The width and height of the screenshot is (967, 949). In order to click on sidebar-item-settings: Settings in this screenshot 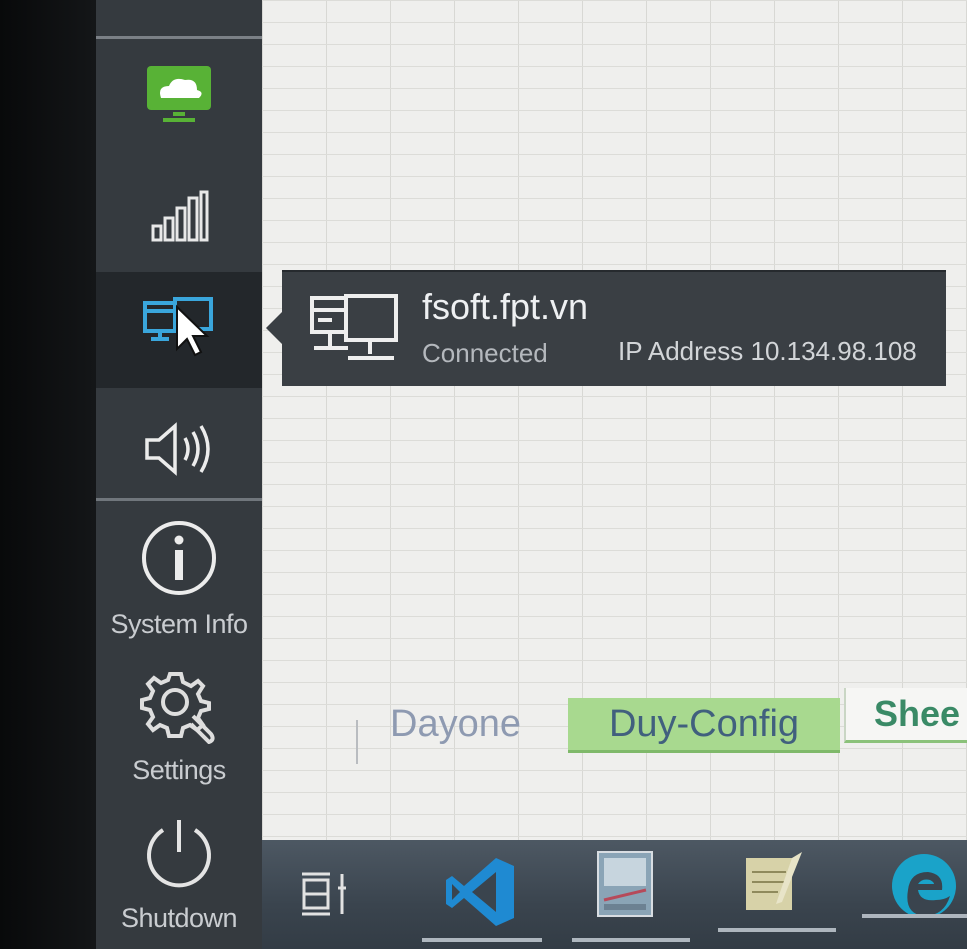, I will do `click(179, 732)`.